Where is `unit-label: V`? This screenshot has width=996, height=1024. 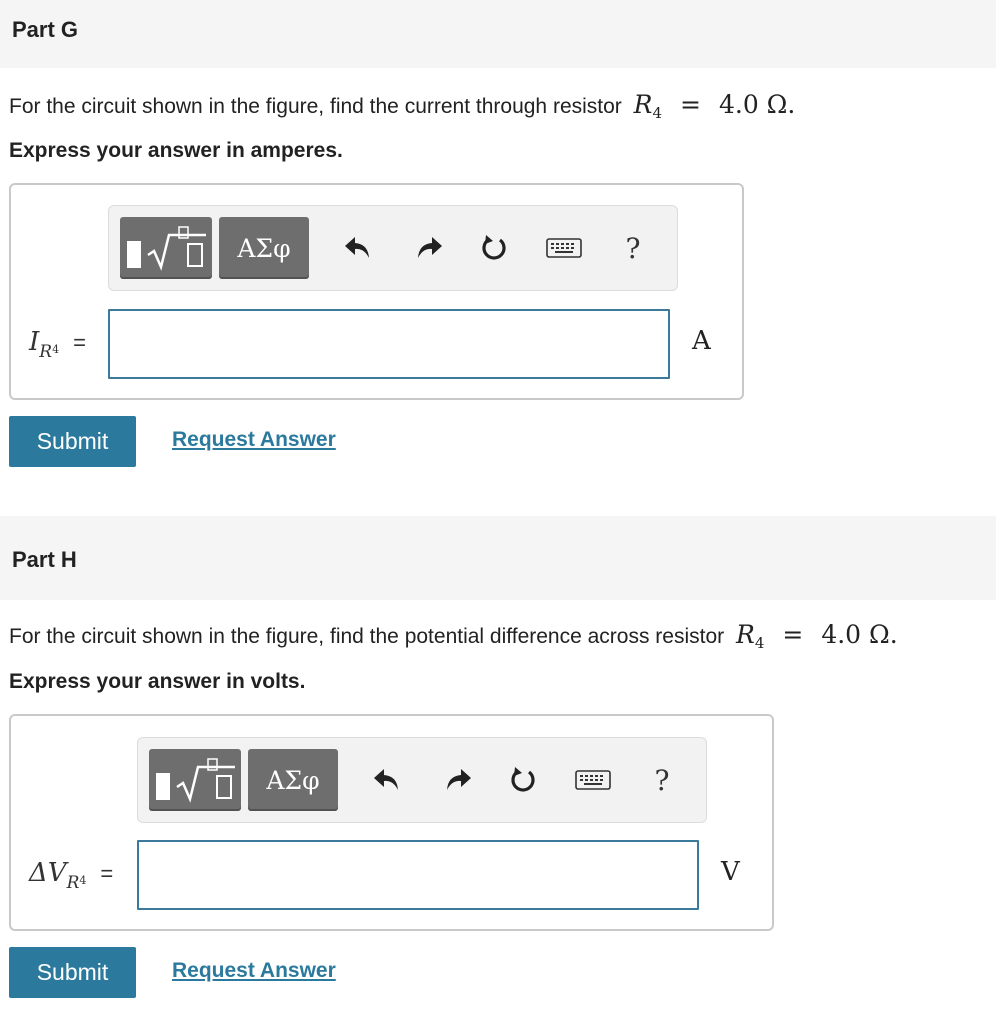 unit-label: V is located at coordinates (730, 872).